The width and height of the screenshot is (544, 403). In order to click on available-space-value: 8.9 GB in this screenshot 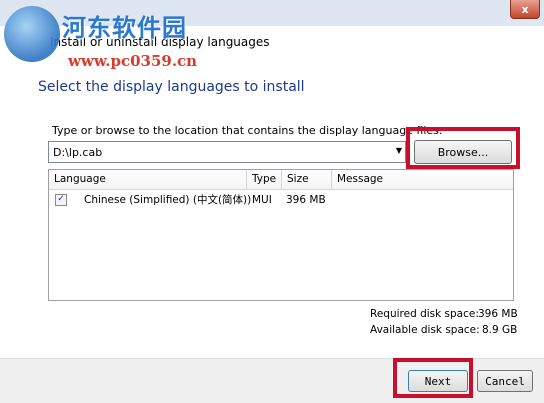, I will do `click(500, 330)`.